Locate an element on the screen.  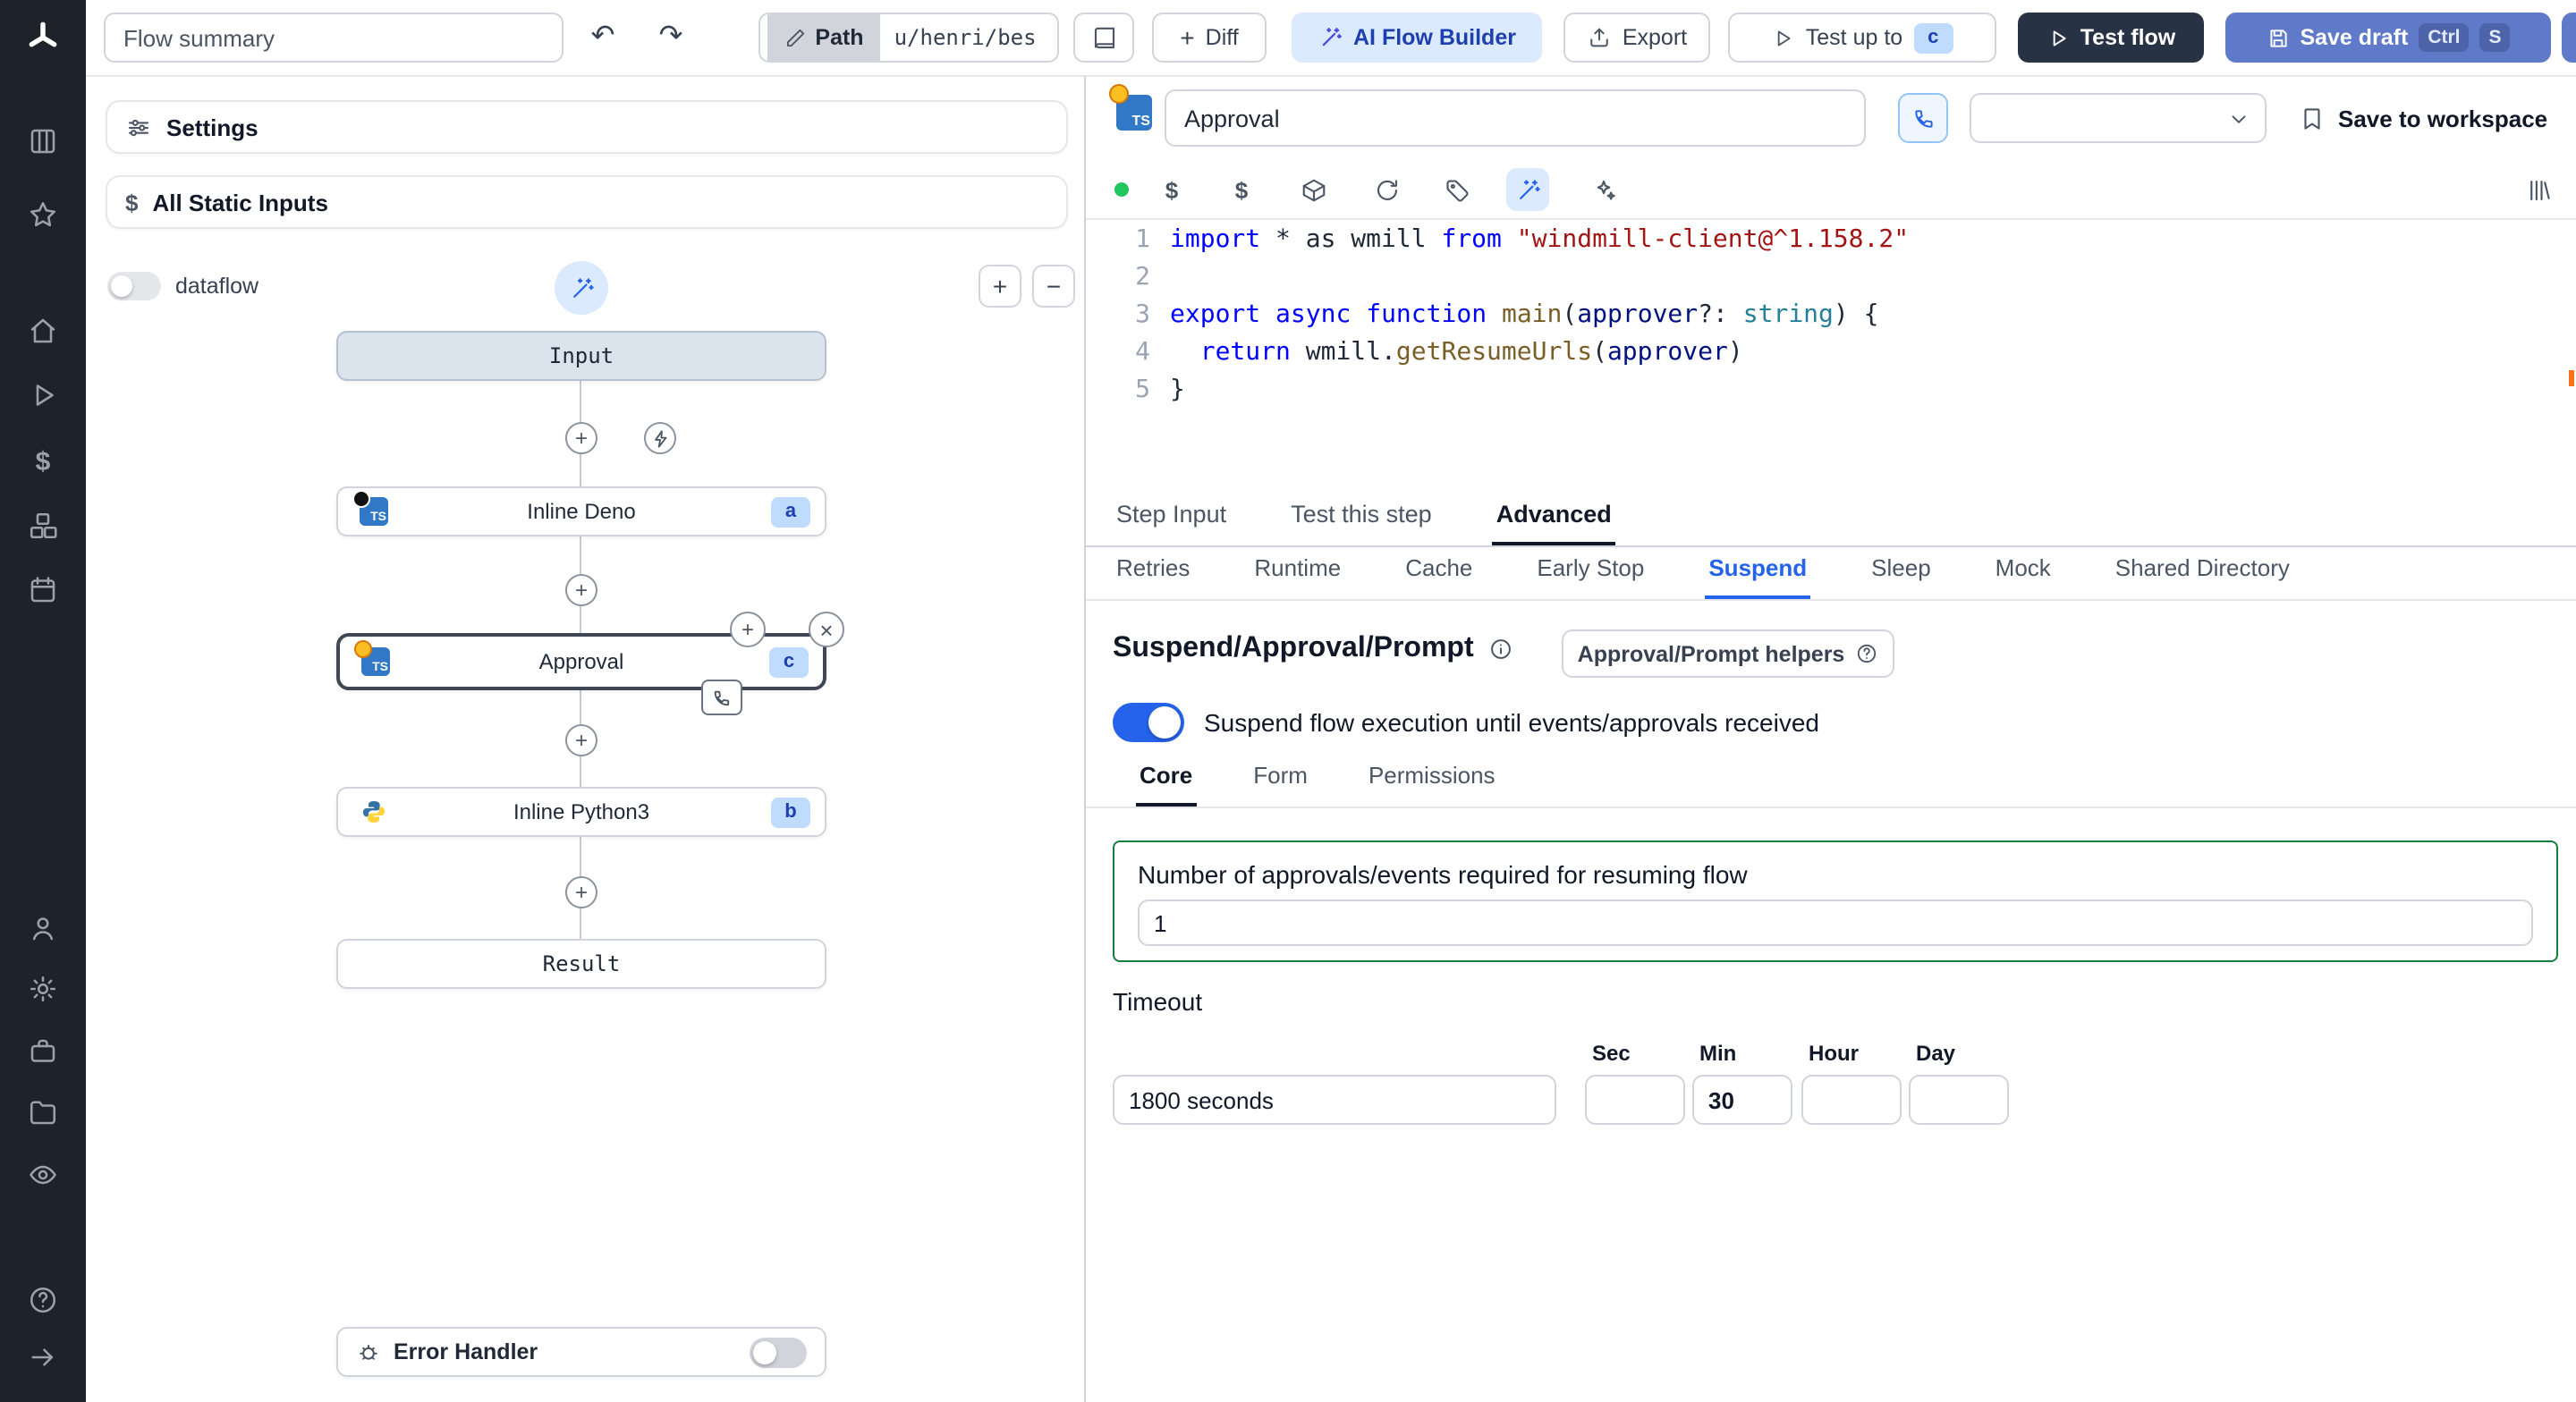
flow-node-inline-deno: TS Inline Deno a is located at coordinates (581, 511).